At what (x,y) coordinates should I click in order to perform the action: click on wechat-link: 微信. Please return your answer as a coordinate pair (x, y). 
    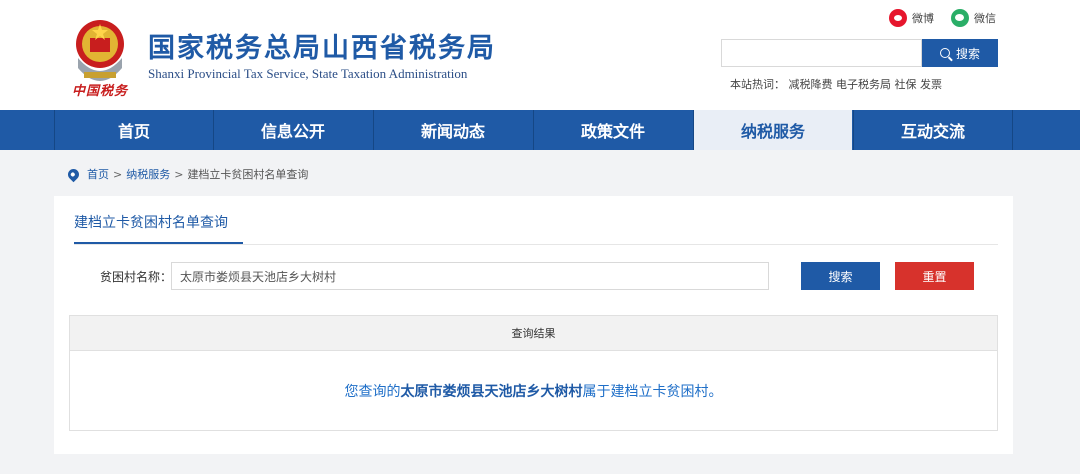
    Looking at the image, I should click on (973, 18).